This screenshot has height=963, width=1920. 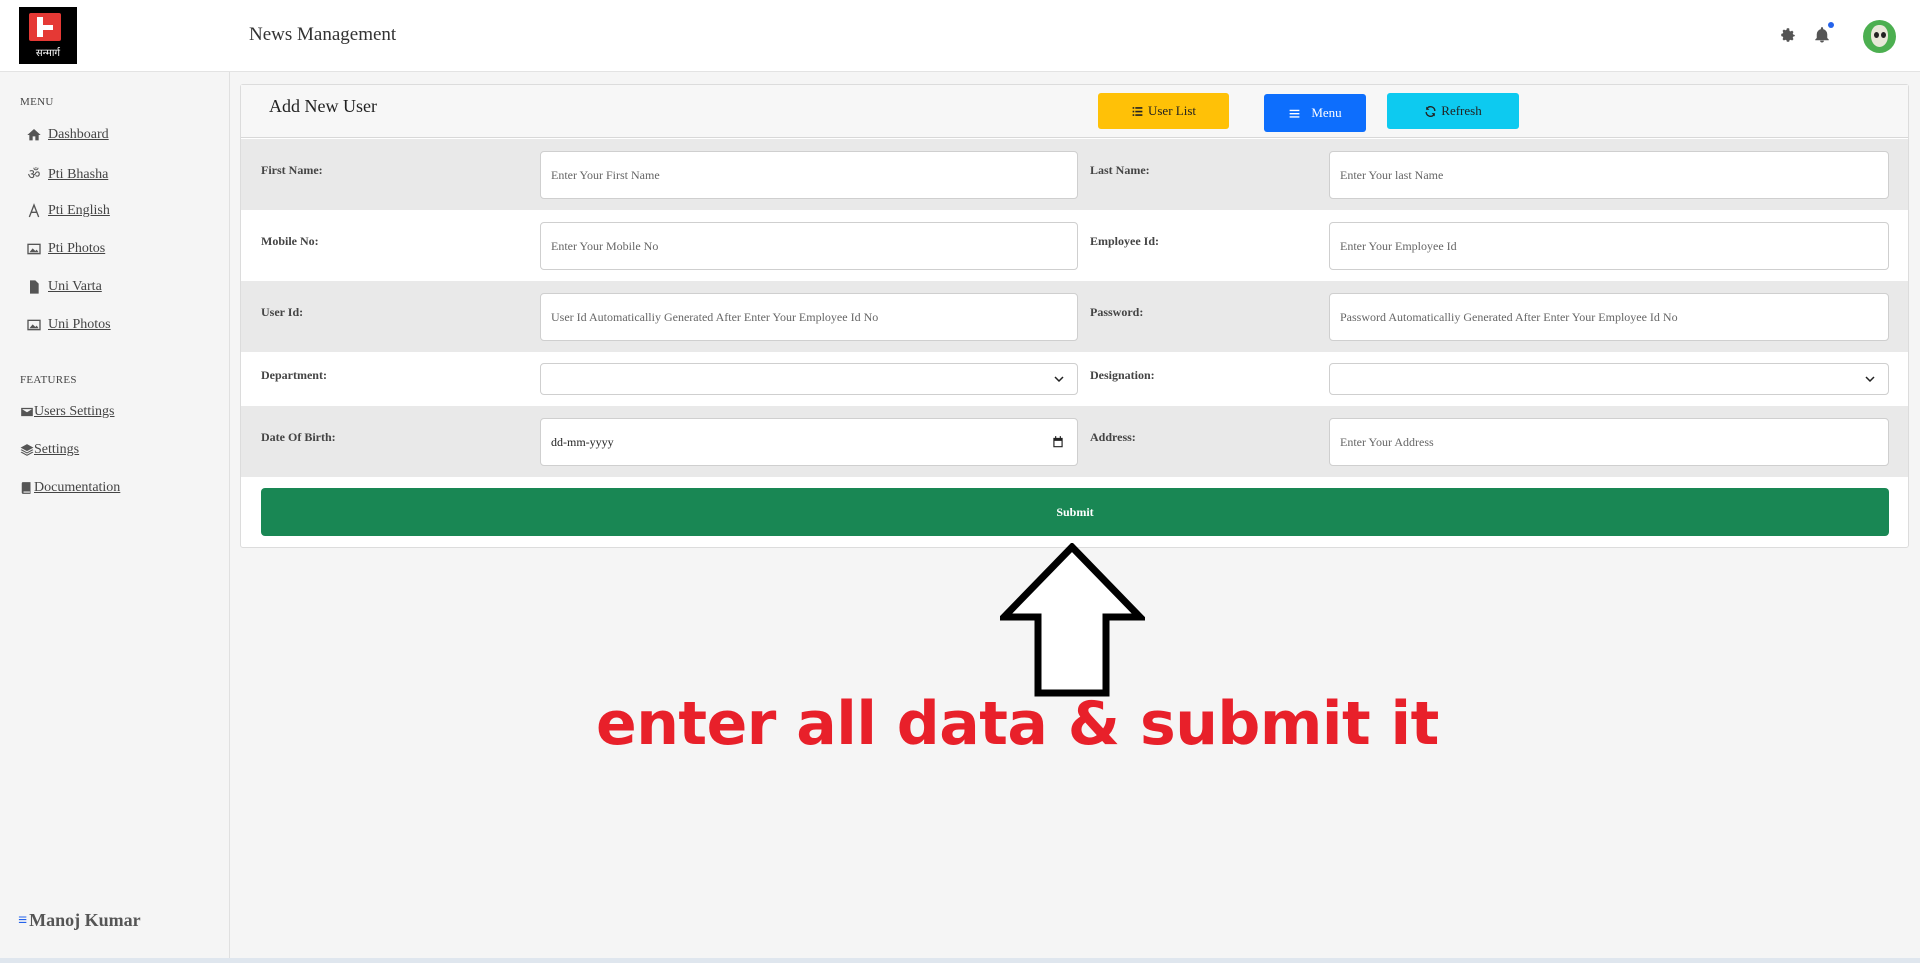 I want to click on sidebar-item-label: Users Settings, so click(x=74, y=411).